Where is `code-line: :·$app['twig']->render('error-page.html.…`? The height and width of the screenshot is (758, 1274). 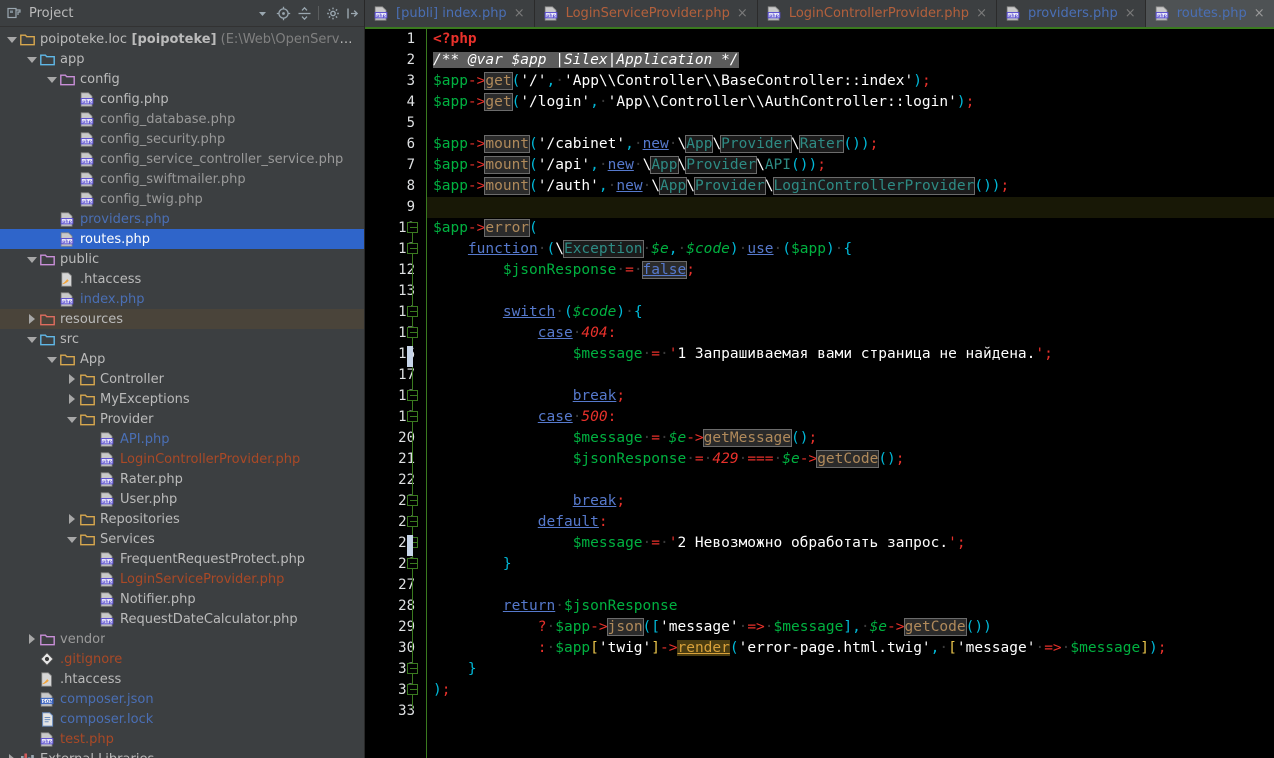 code-line: :·$app['twig']->render('error-page.html.… is located at coordinates (850, 648).